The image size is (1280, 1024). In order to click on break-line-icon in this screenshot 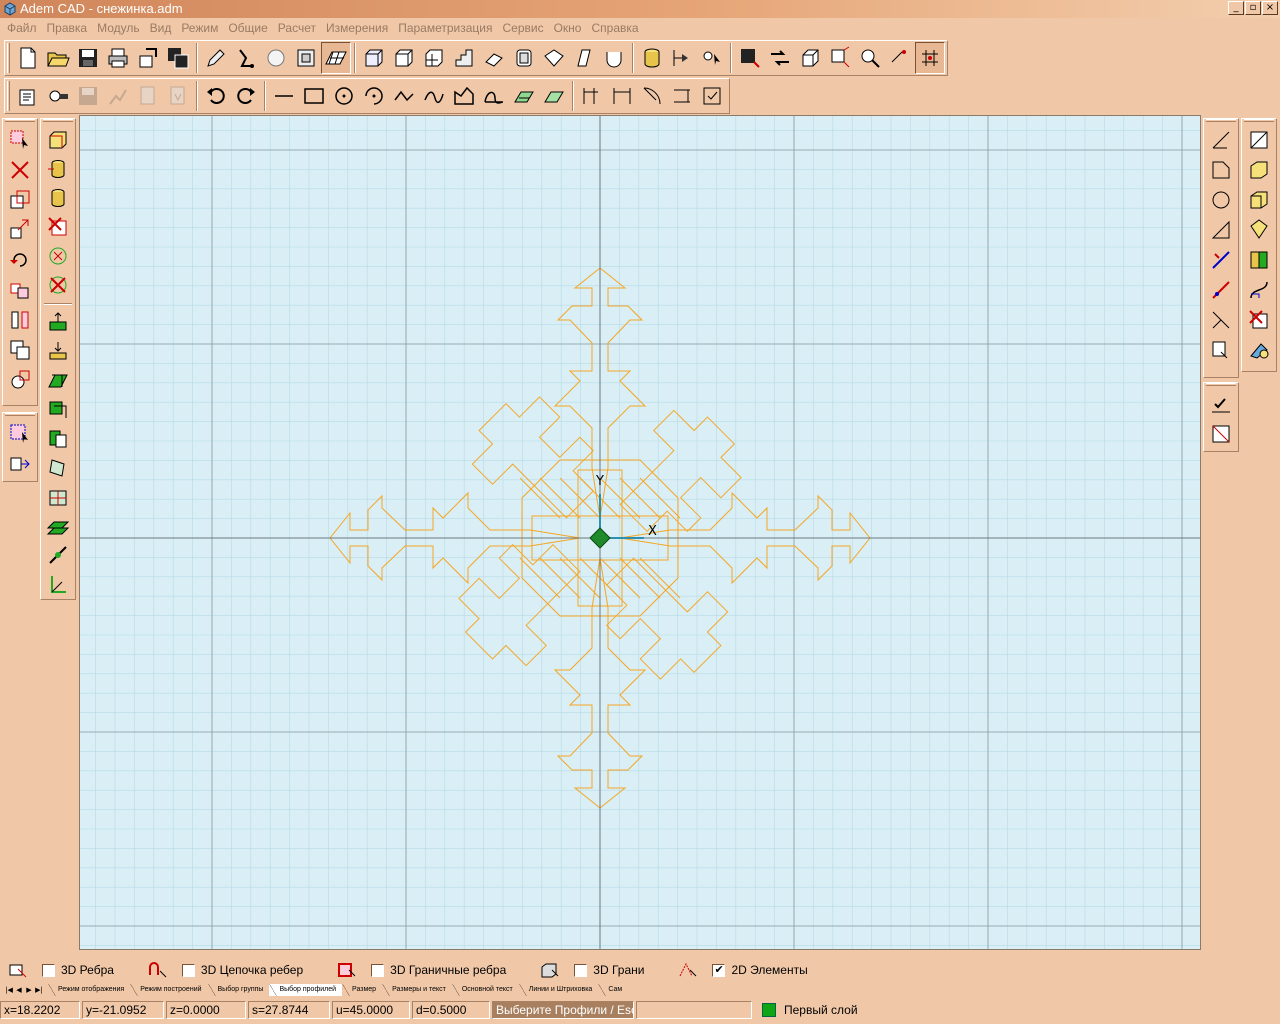, I will do `click(1221, 320)`.